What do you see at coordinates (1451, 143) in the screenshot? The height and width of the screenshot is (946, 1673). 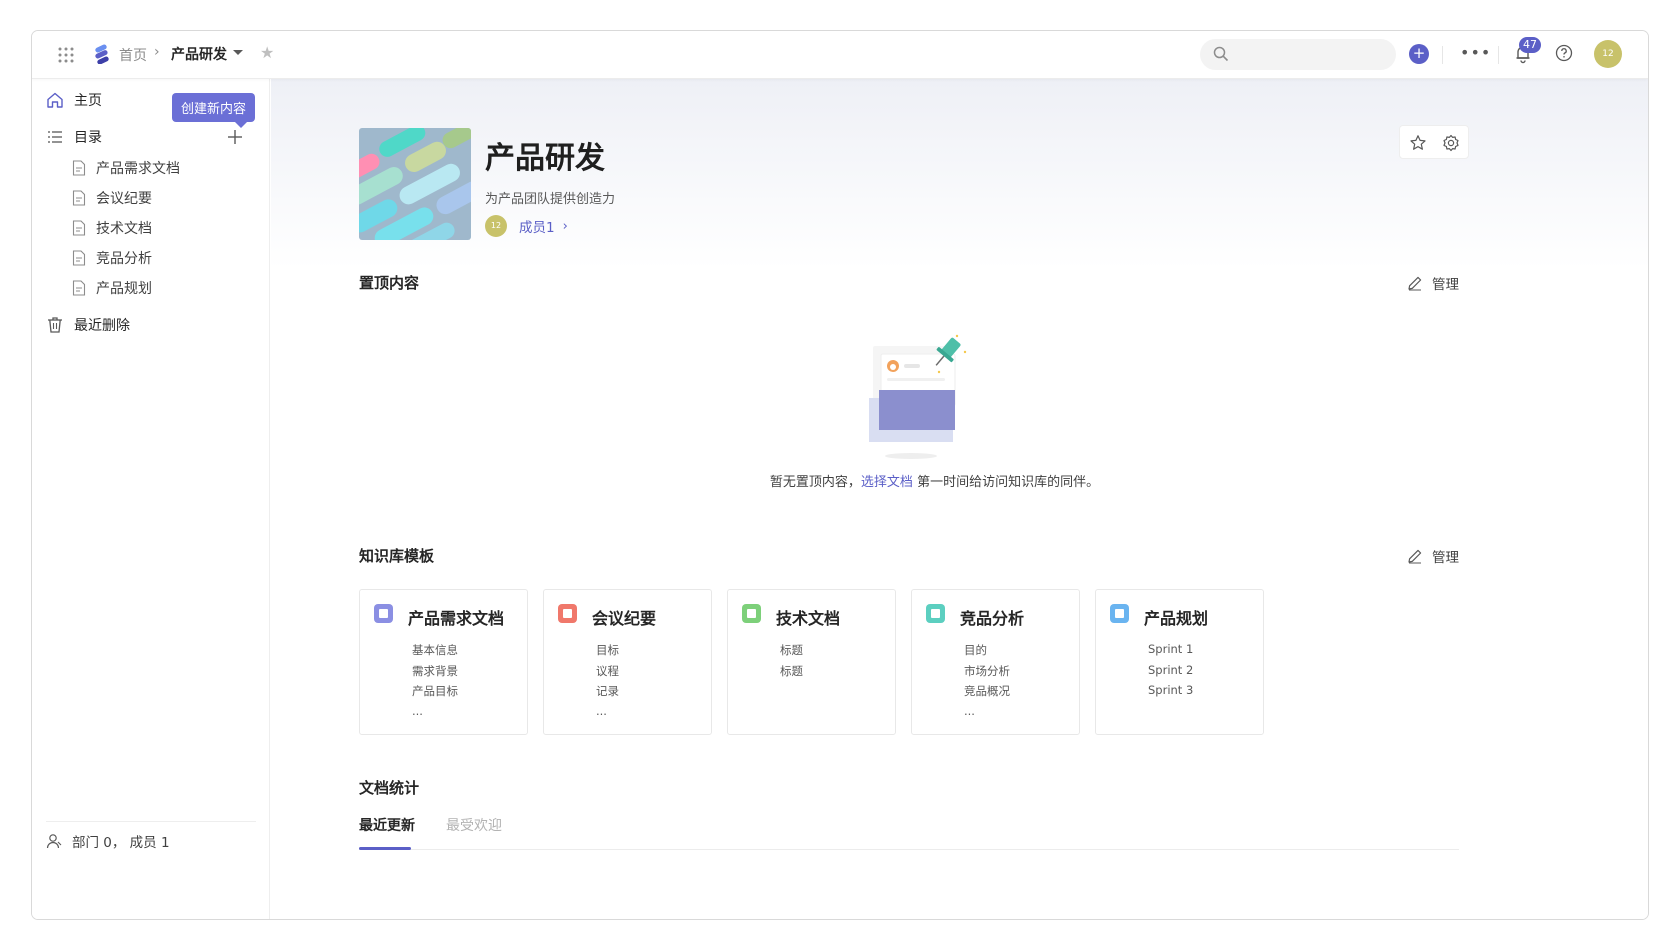 I see `gear-icon` at bounding box center [1451, 143].